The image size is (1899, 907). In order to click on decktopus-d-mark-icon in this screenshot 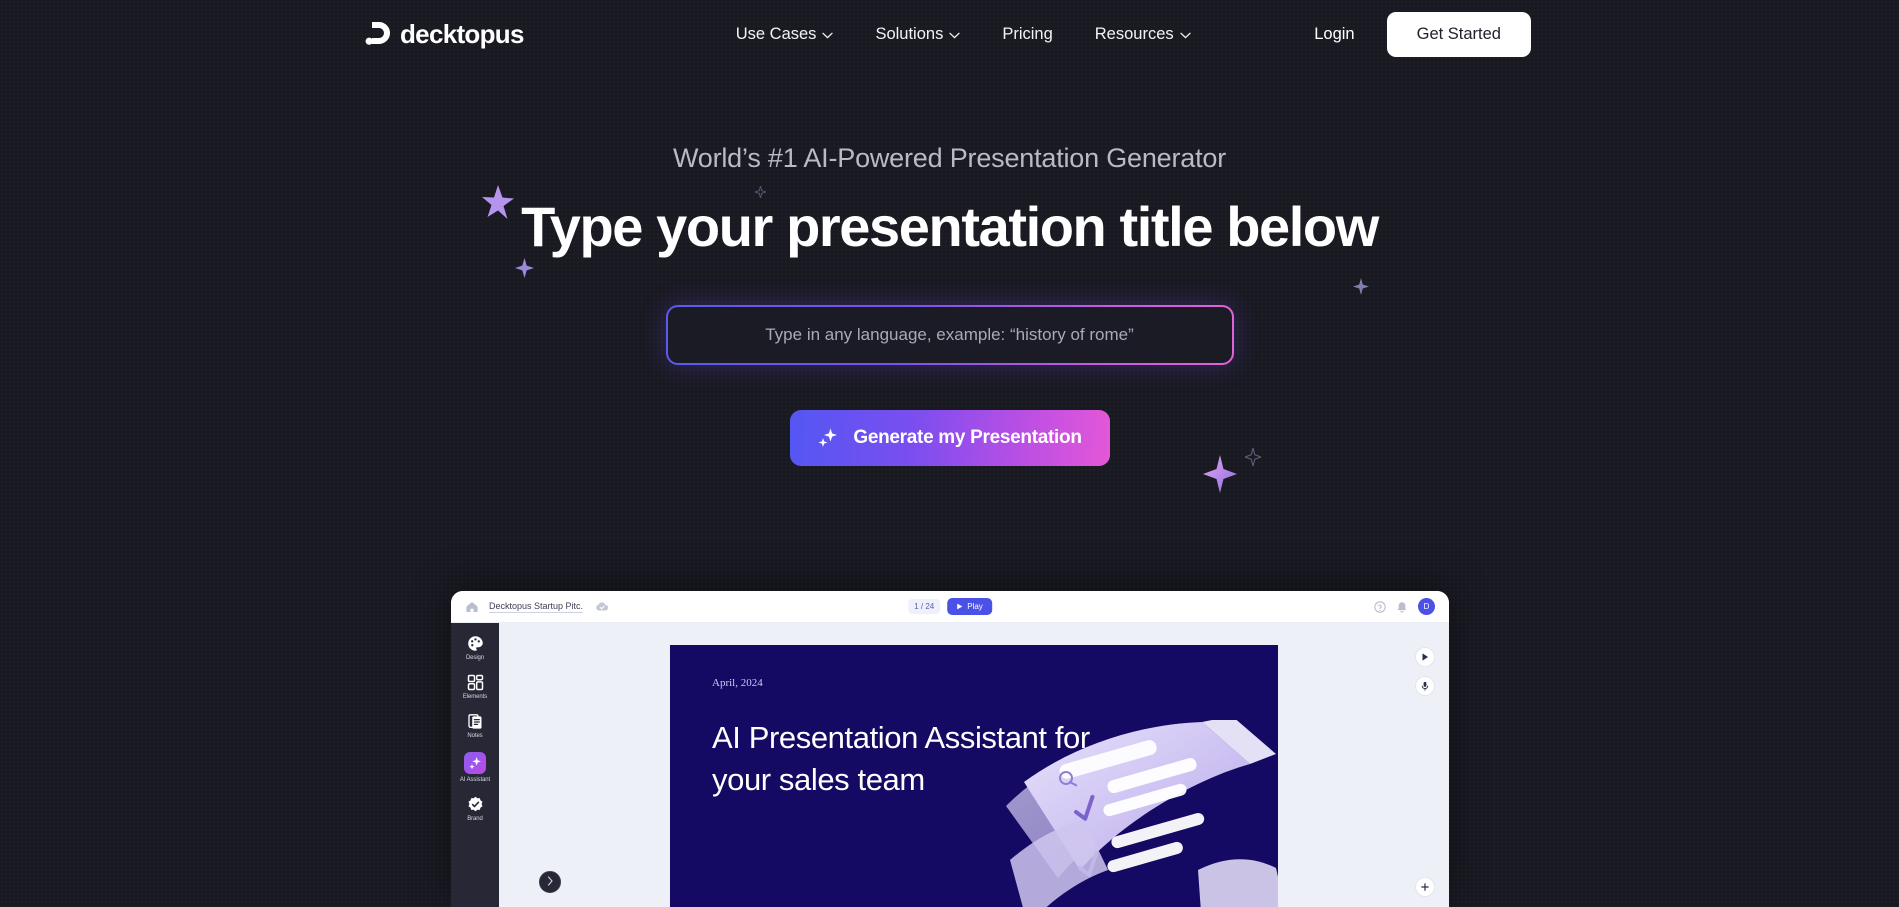, I will do `click(378, 34)`.